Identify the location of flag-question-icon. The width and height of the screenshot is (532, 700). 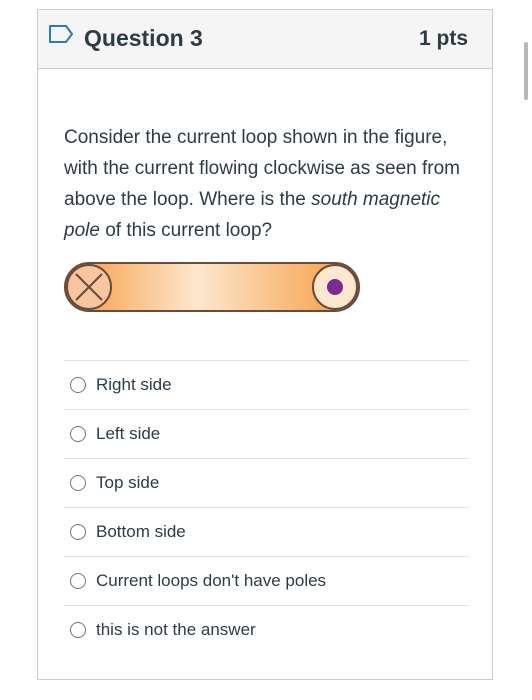
(61, 34).